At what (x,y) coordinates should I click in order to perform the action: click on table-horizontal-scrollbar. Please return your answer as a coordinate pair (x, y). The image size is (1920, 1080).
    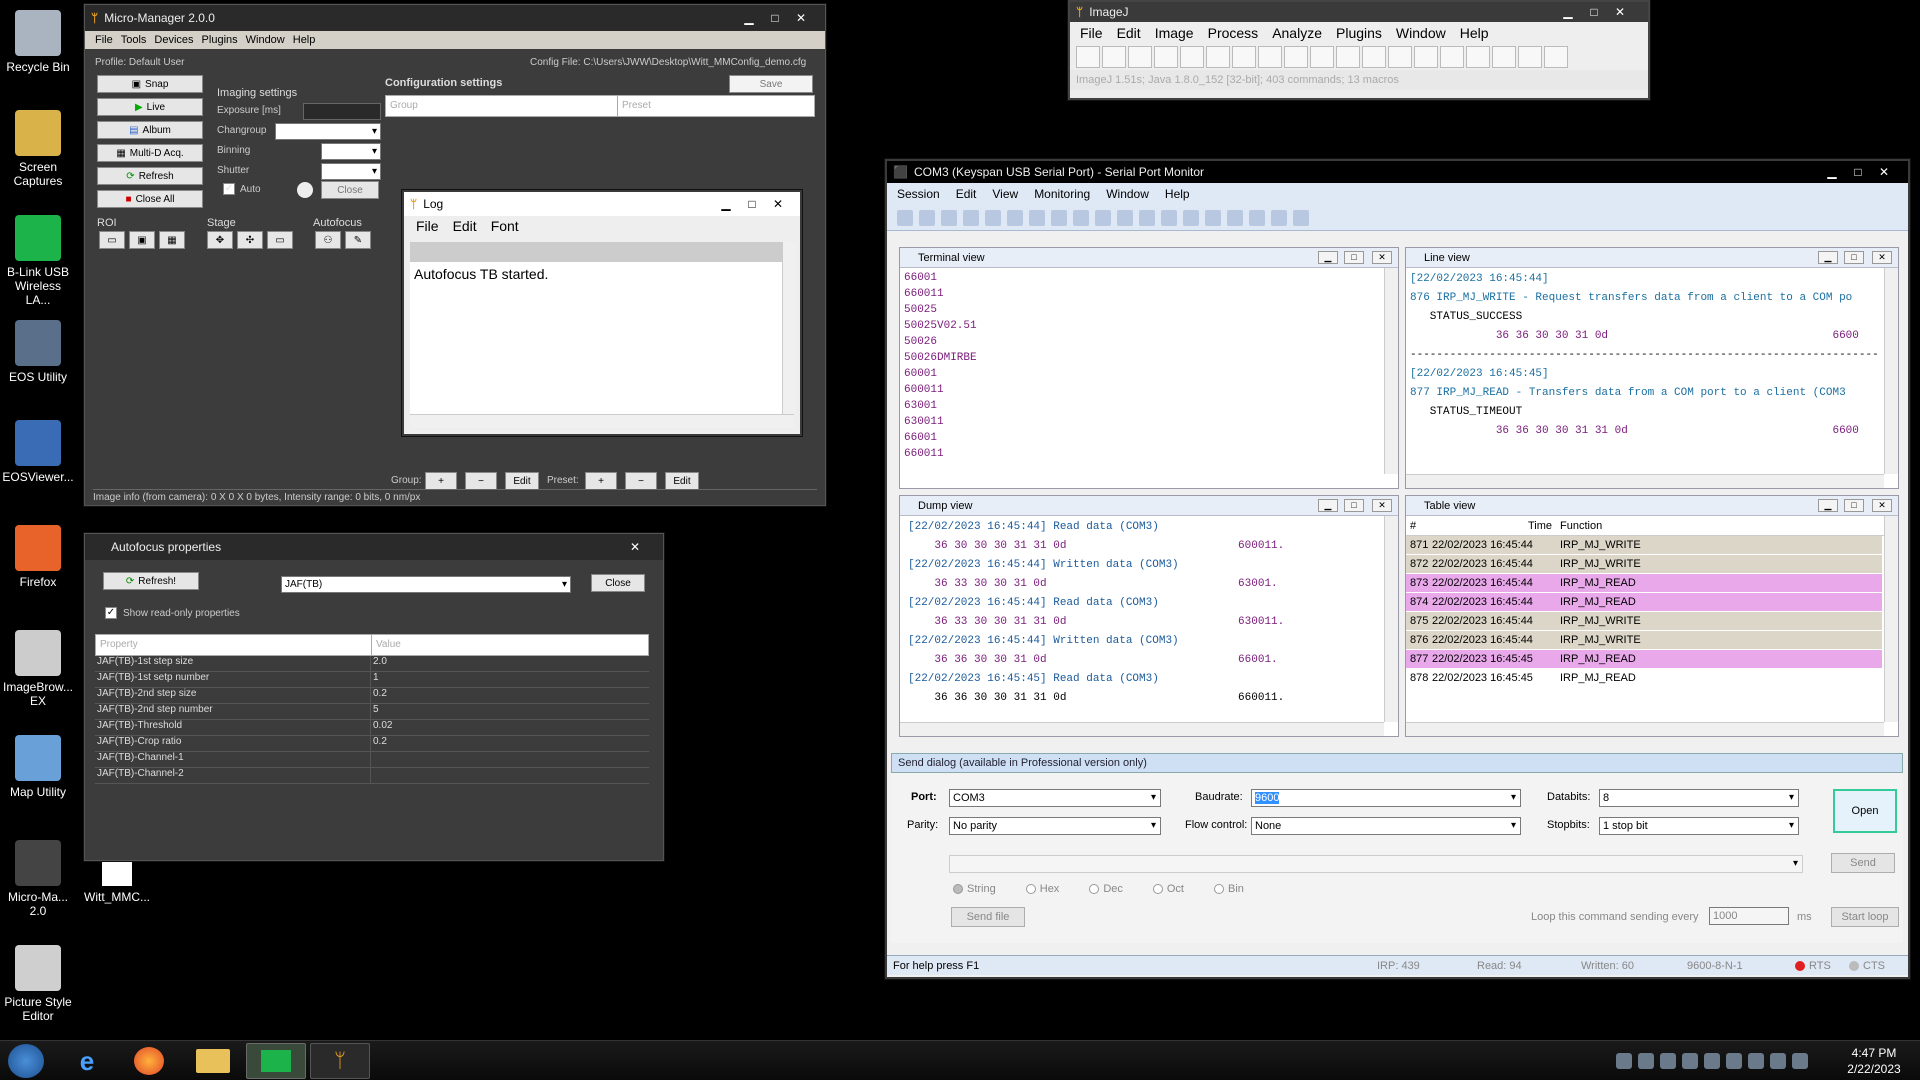
    Looking at the image, I should click on (1645, 729).